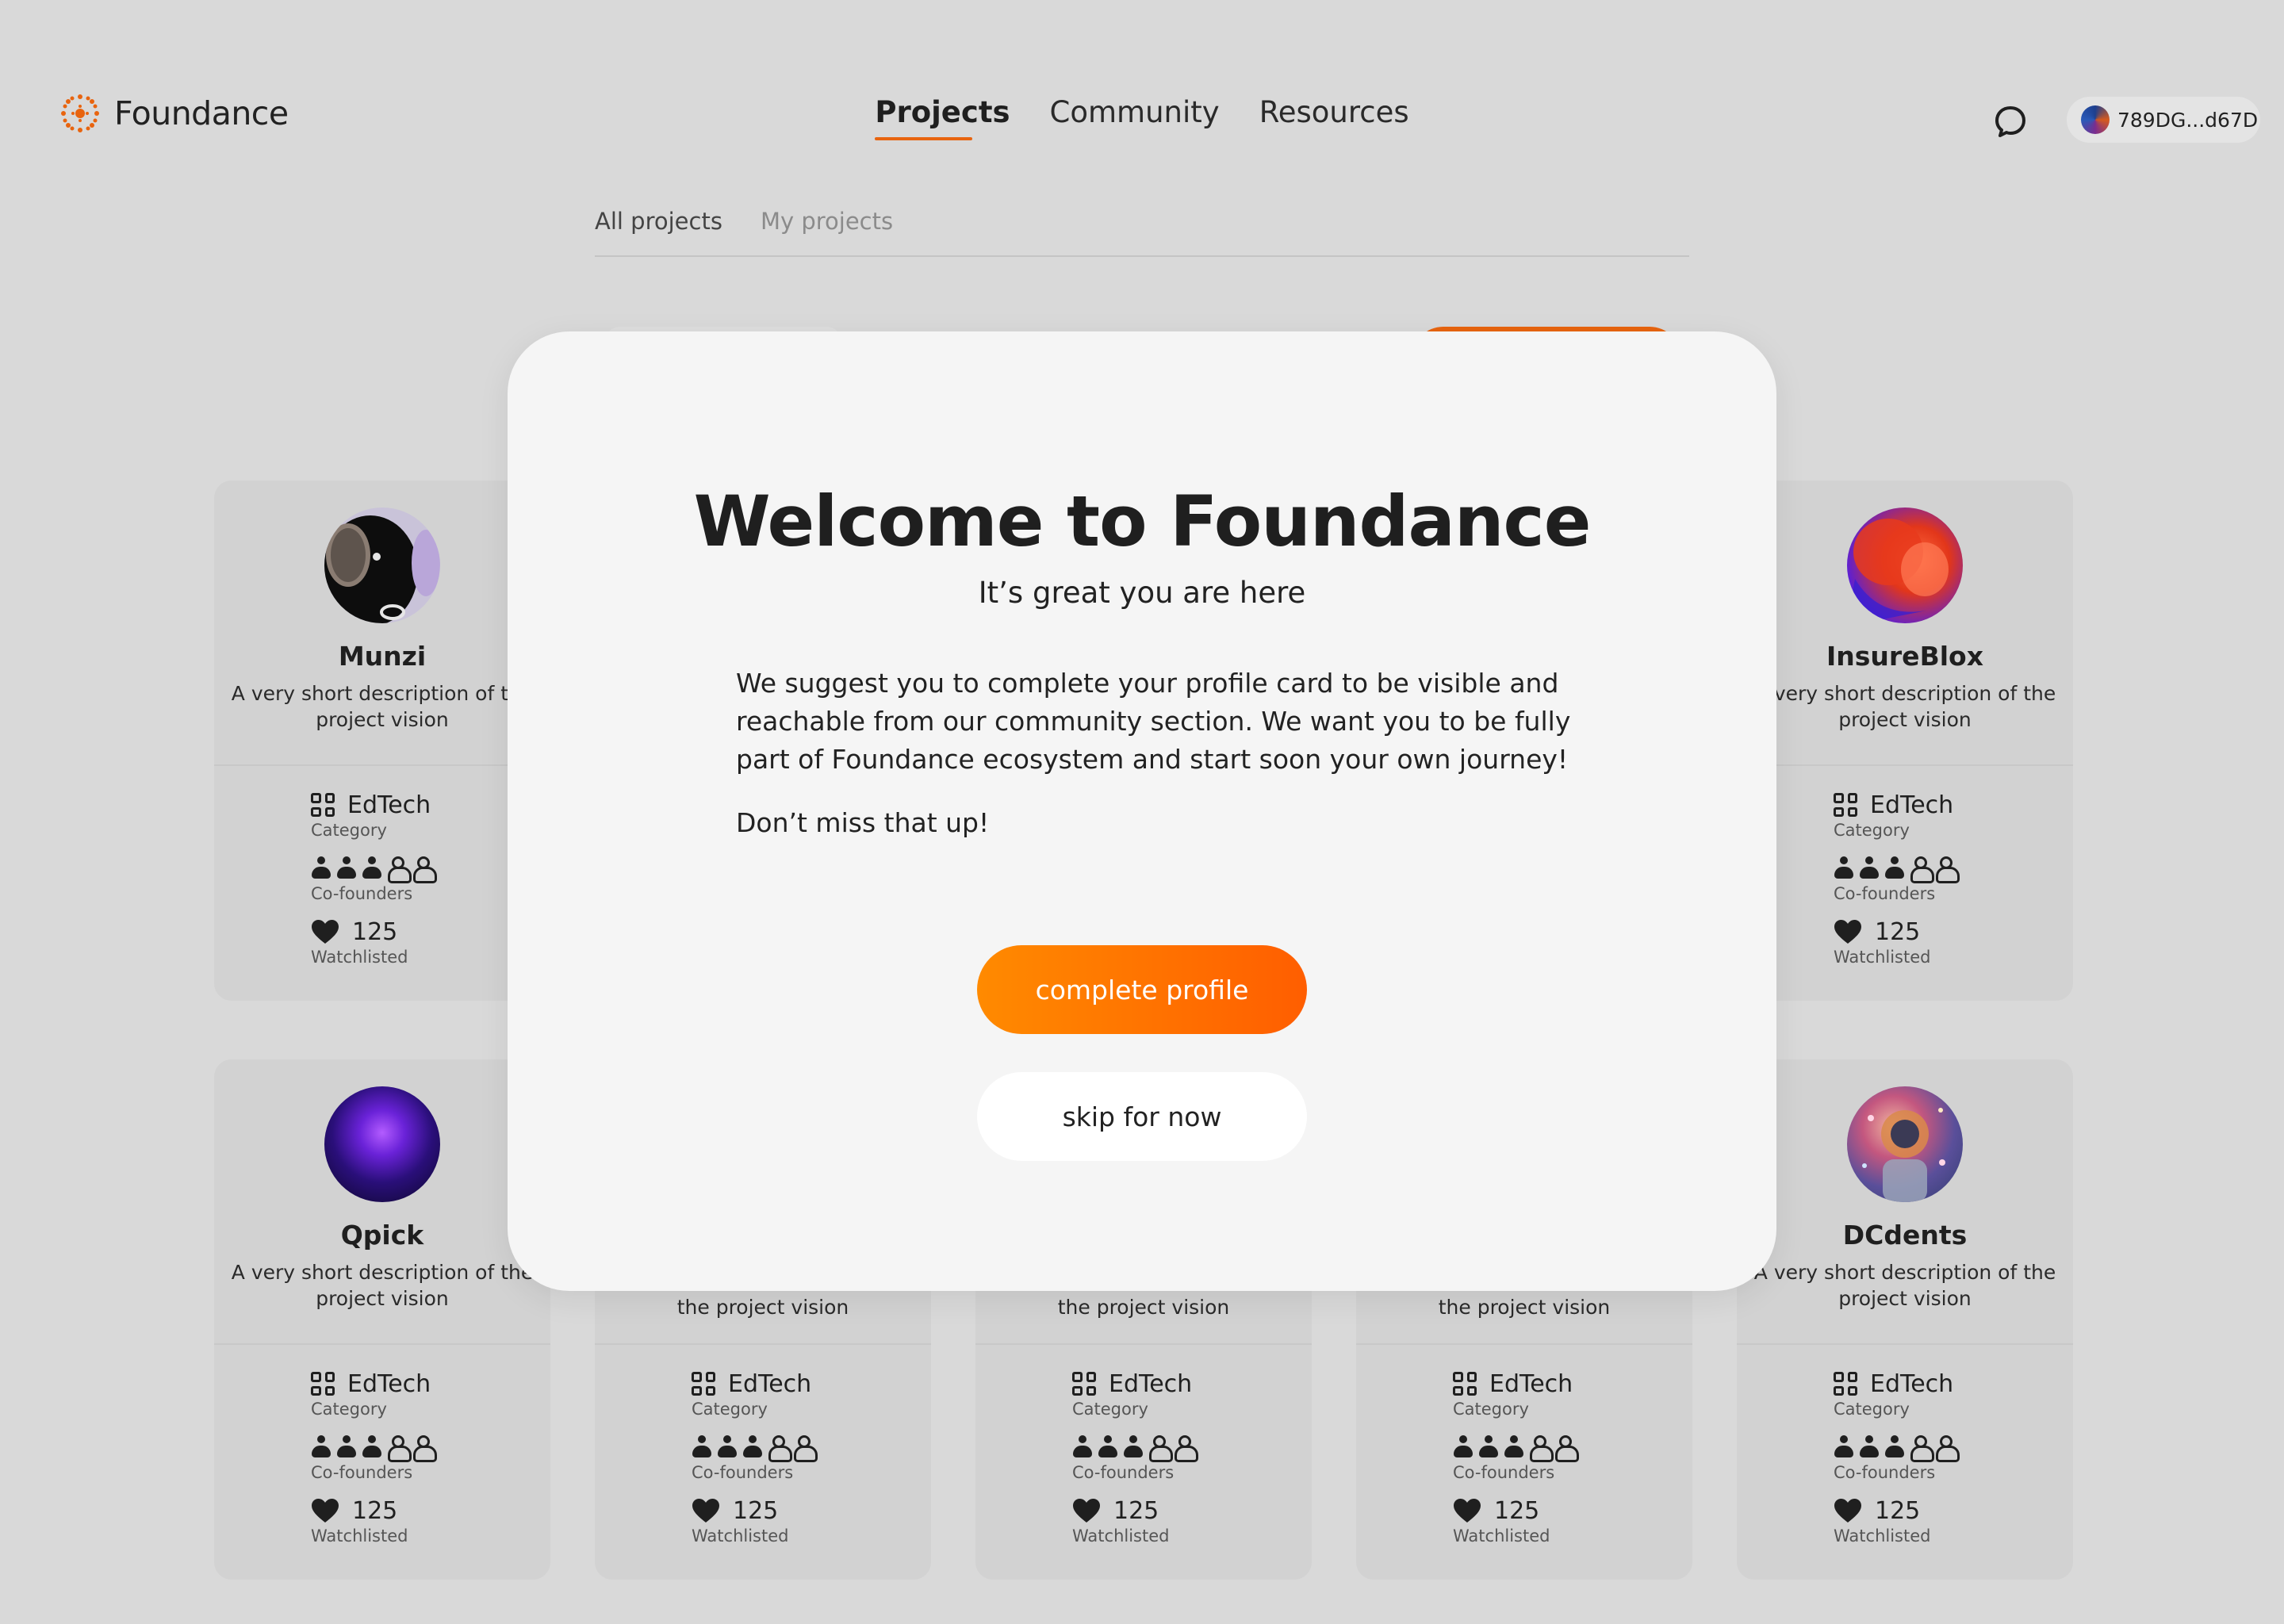 This screenshot has width=2284, height=1624. What do you see at coordinates (1142, 1116) in the screenshot?
I see `skip-for-now-button: skip for now` at bounding box center [1142, 1116].